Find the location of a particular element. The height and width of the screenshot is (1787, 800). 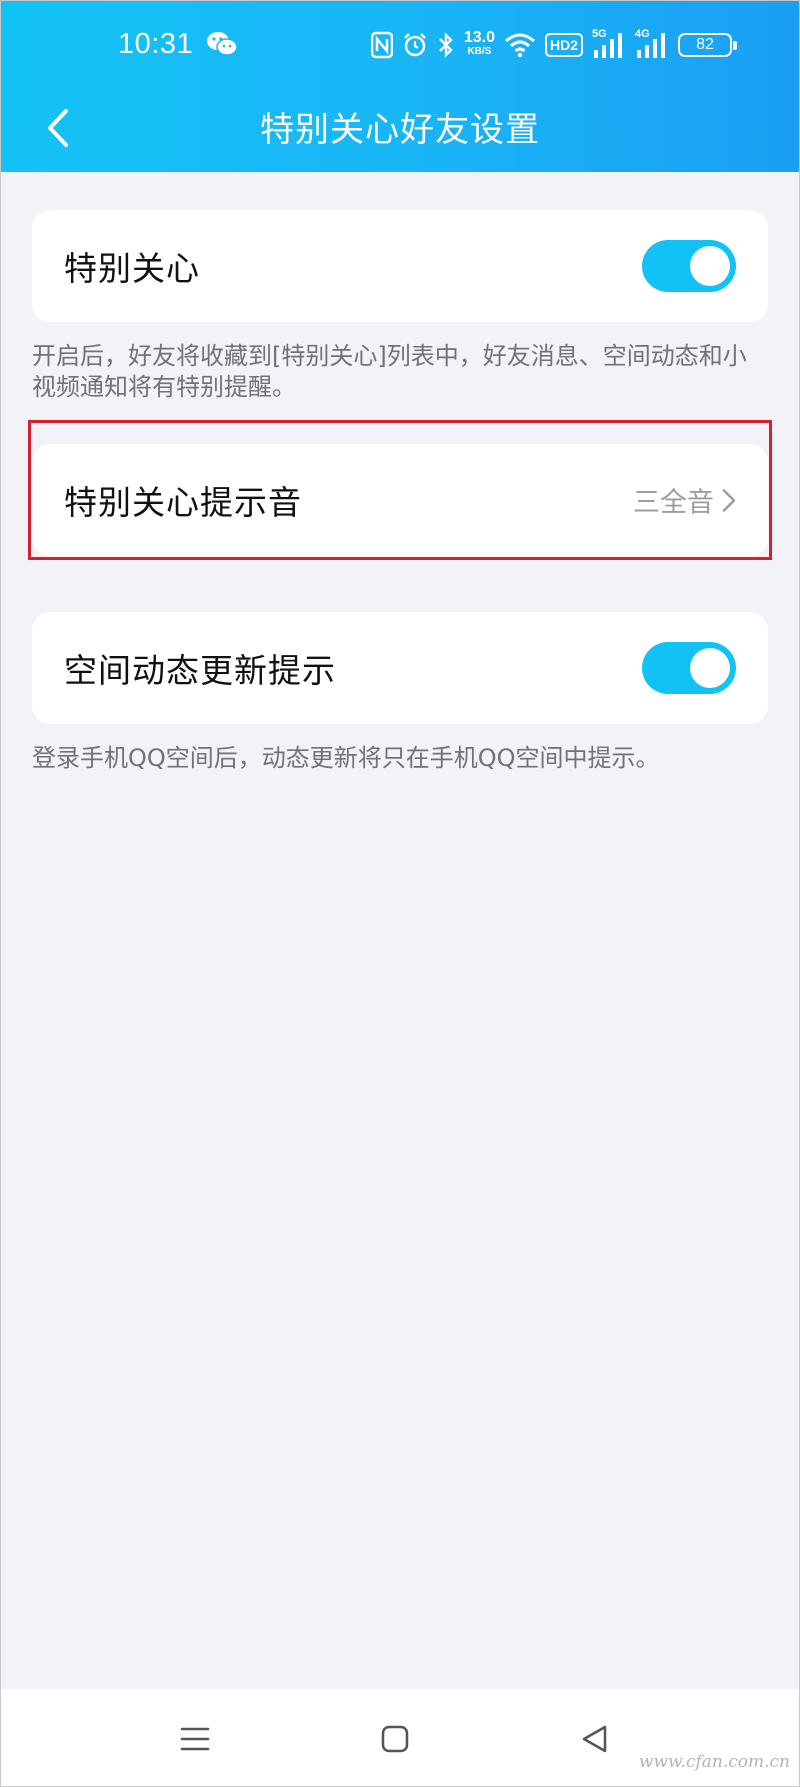

menu-icon is located at coordinates (195, 1739).